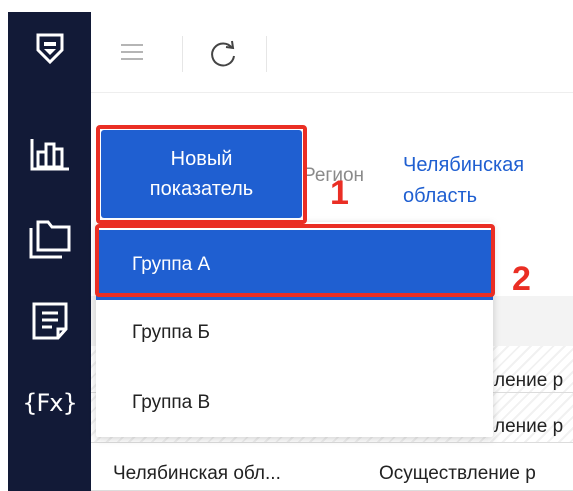 The width and height of the screenshot is (573, 491). I want to click on region-filter-value: Челябинская область, so click(488, 181).